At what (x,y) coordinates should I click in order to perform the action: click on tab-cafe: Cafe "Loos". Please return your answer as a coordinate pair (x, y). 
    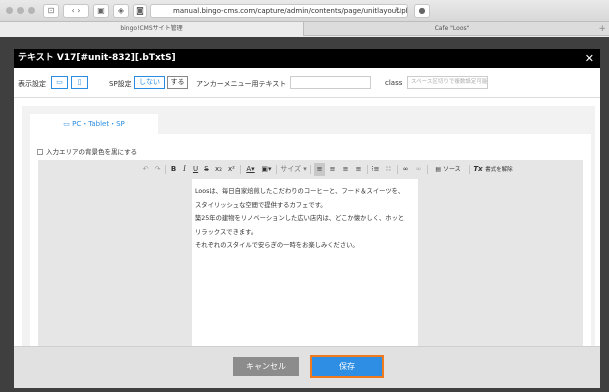
    Looking at the image, I should click on (452, 29).